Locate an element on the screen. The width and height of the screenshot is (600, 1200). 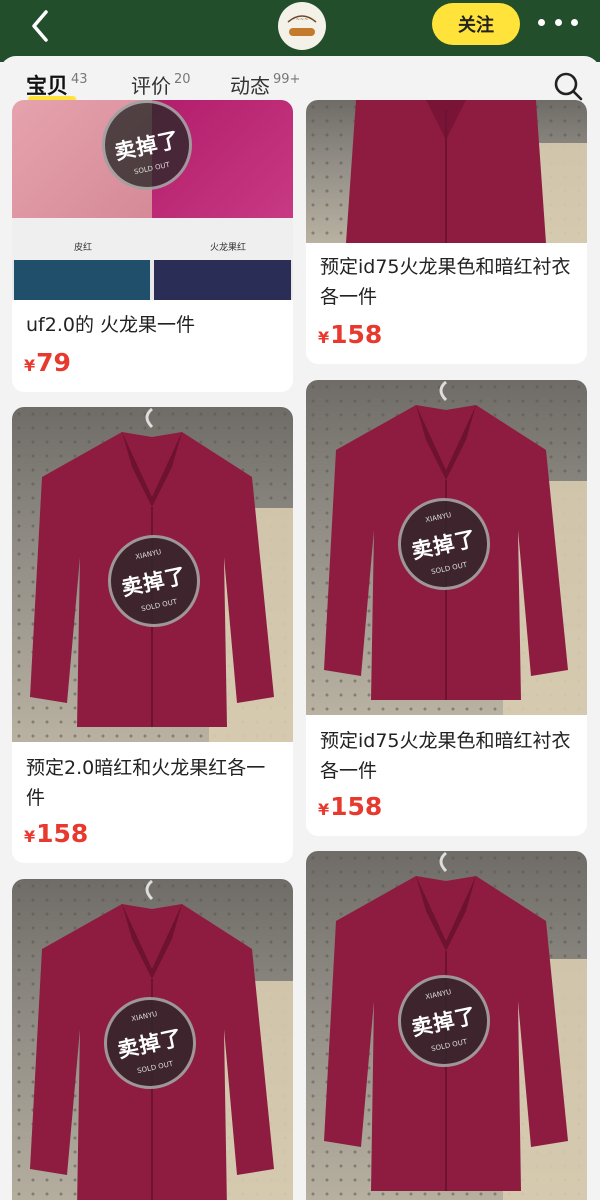
search-button is located at coordinates (568, 86).